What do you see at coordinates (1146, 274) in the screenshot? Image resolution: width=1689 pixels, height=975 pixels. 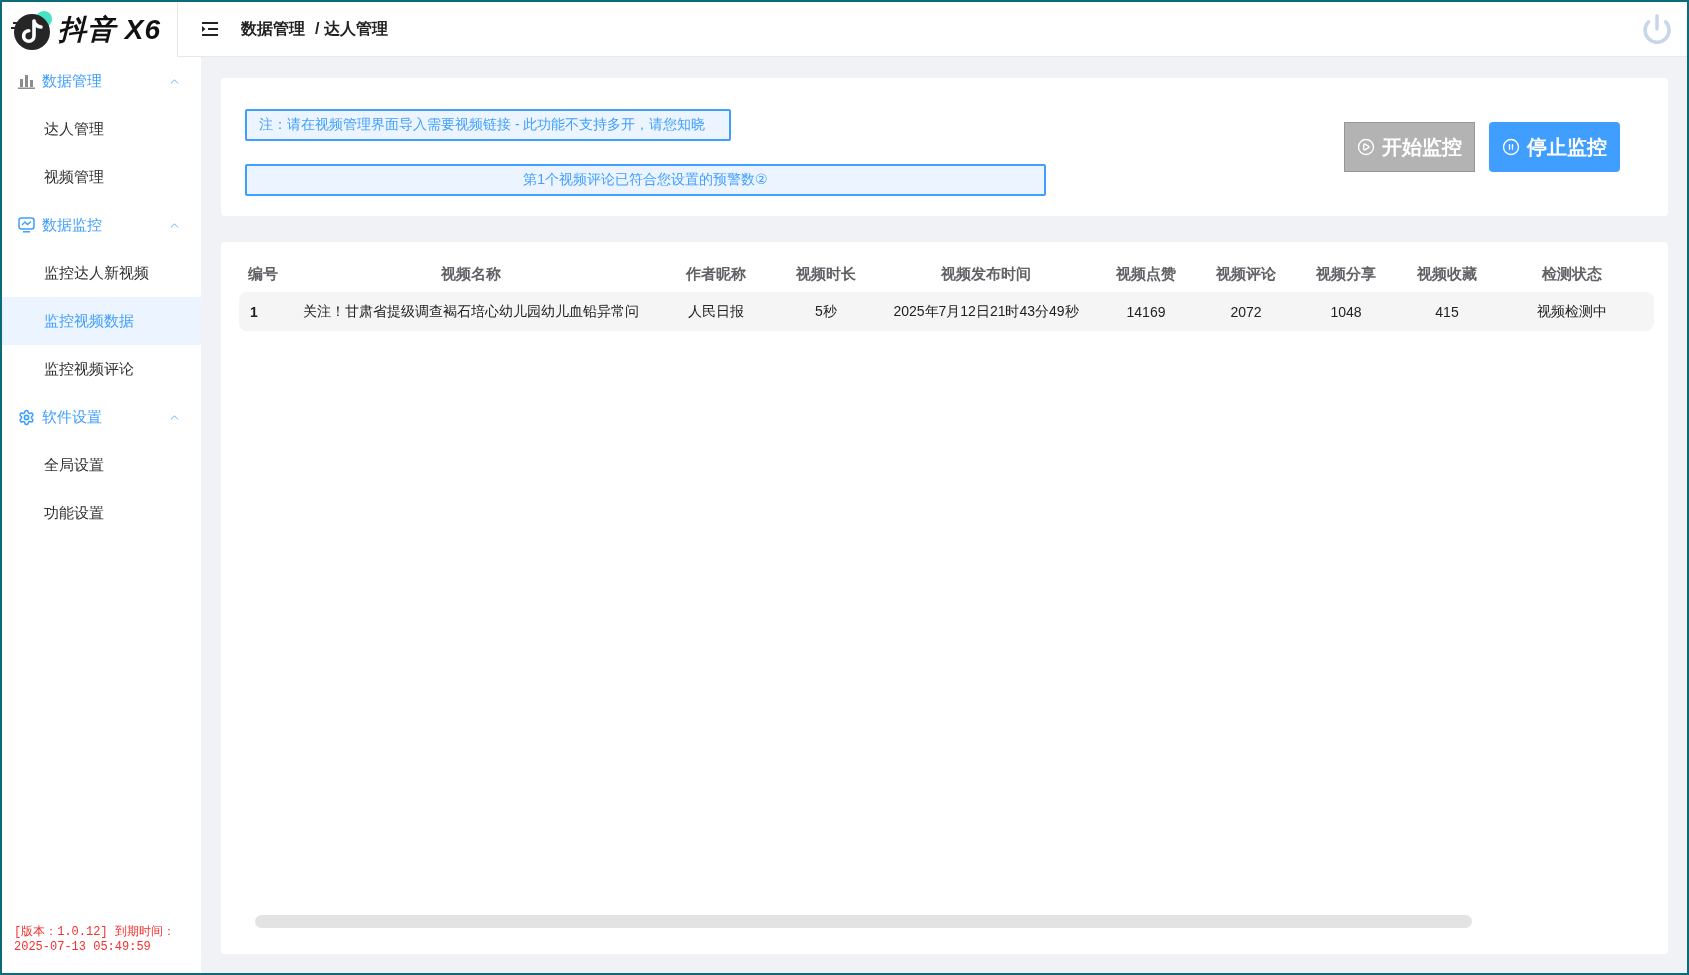 I see `column-header: 视频点赞` at bounding box center [1146, 274].